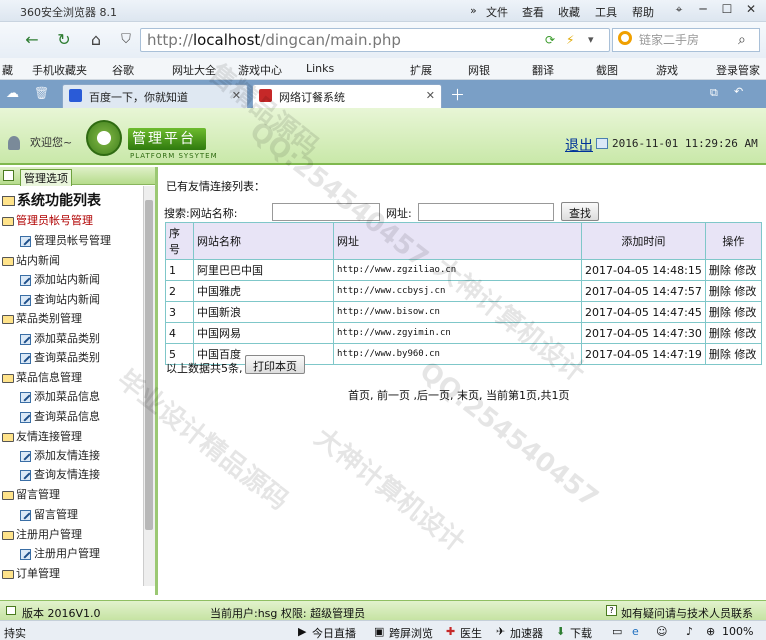  I want to click on logout-link: 退出, so click(579, 145).